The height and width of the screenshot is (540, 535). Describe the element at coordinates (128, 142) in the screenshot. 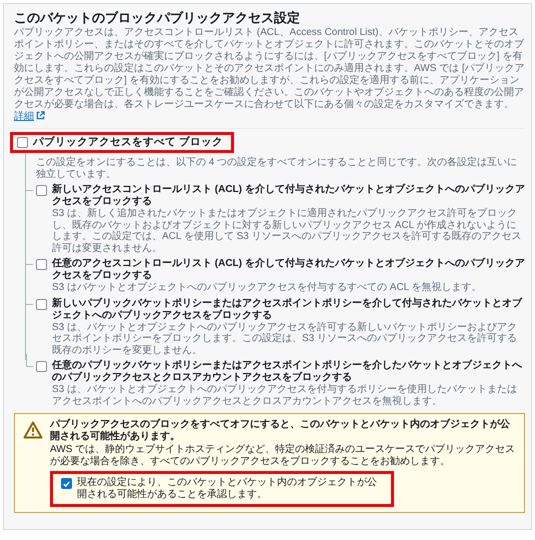

I see `checkbox-label: パブリックアクセスをすべて ブロック` at that location.